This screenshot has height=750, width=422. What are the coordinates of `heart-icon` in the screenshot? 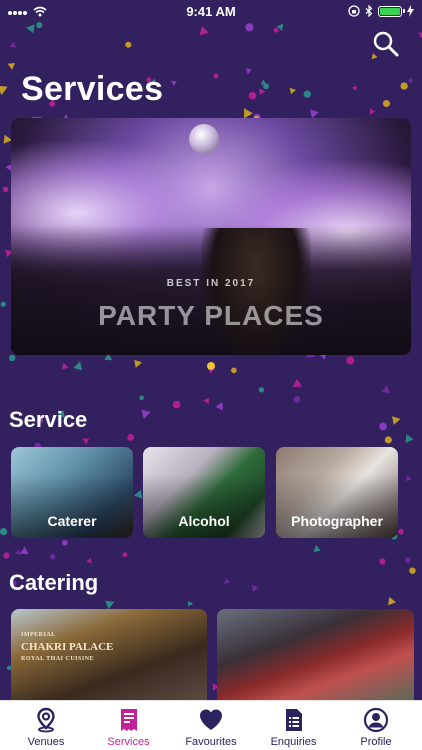 It's located at (211, 719).